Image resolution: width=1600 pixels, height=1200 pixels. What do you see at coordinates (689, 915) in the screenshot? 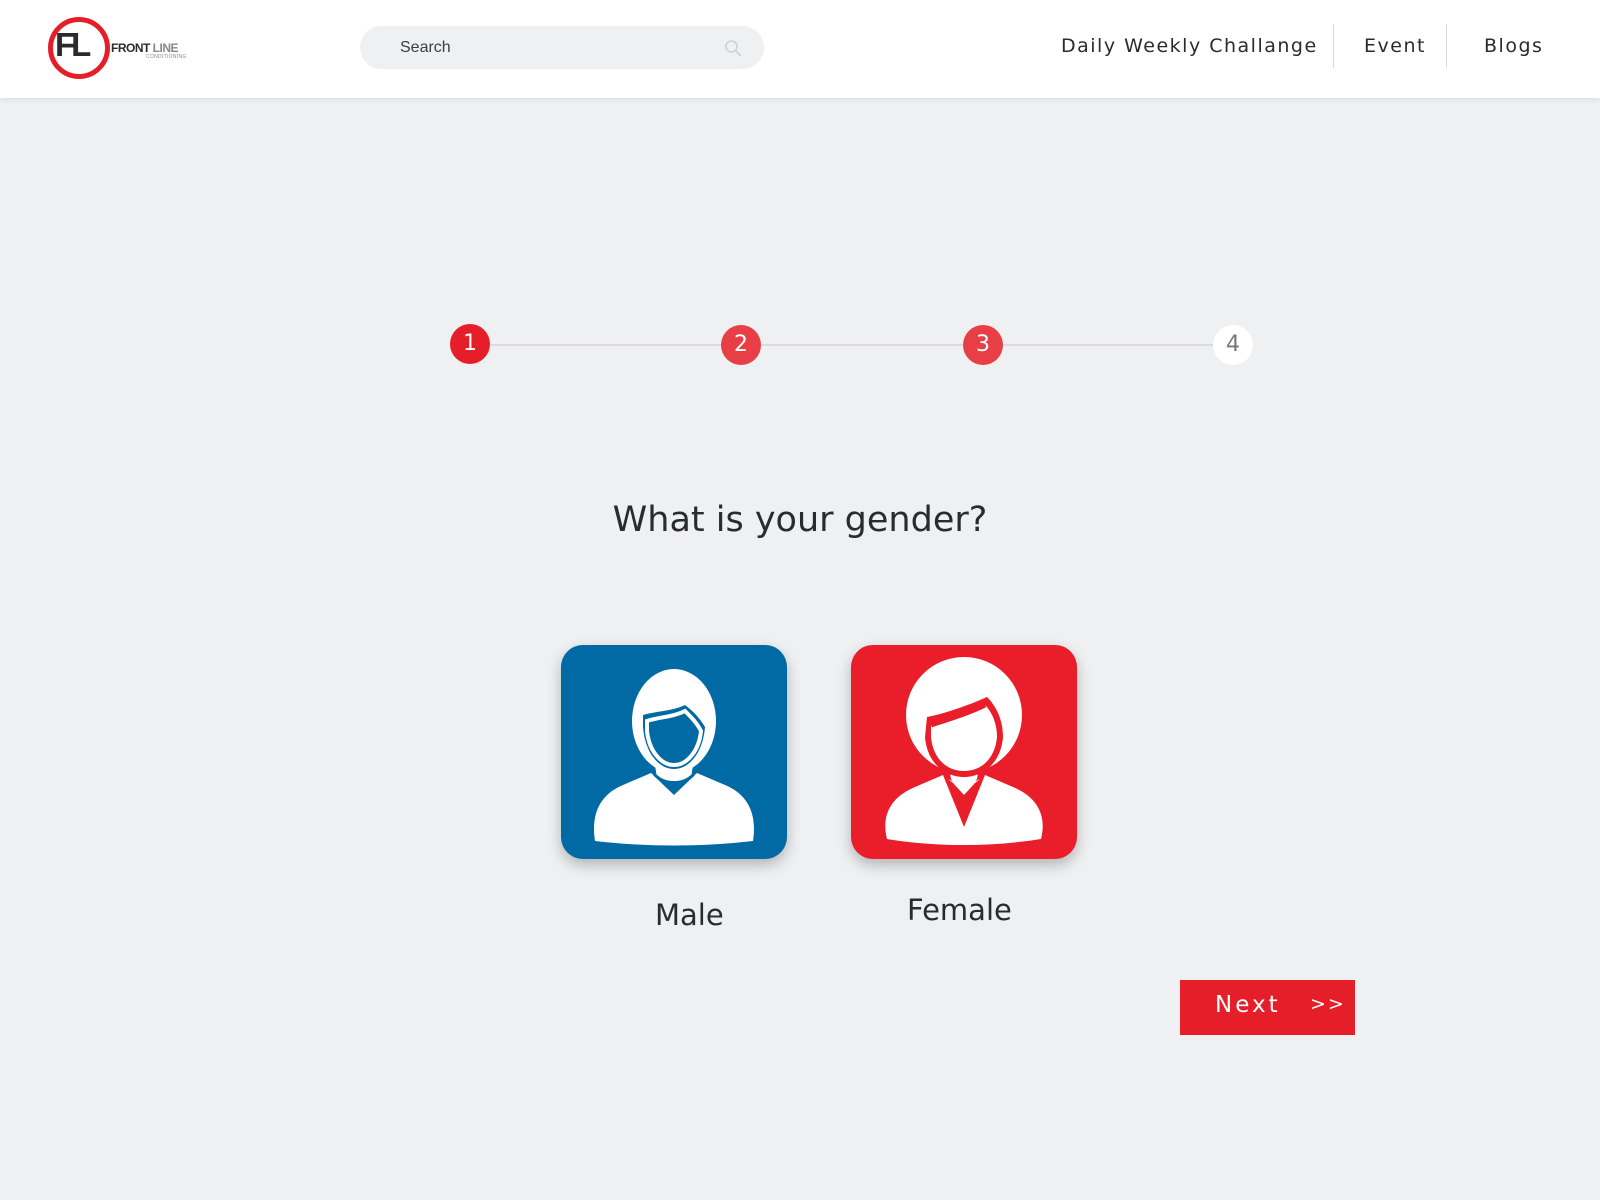
I see `male-label: Male` at bounding box center [689, 915].